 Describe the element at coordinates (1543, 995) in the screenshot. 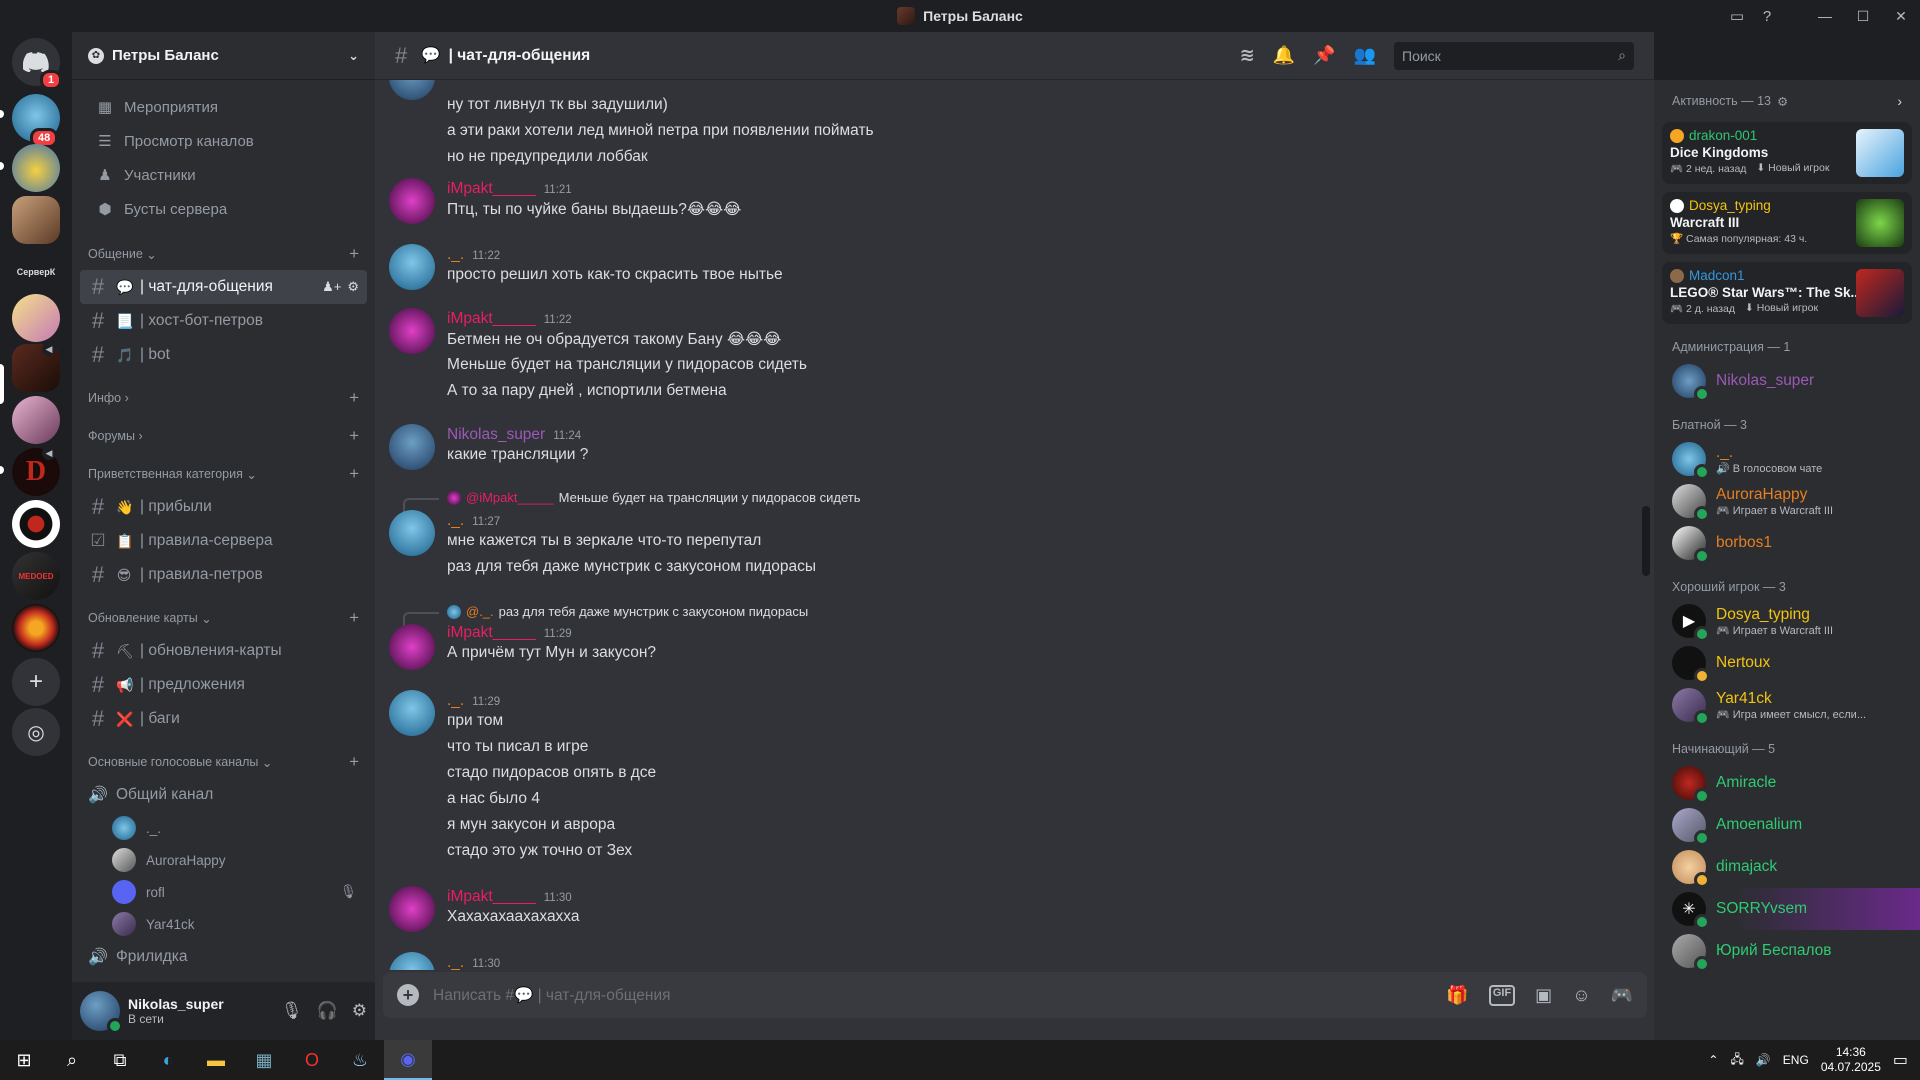

I see `sticker-icon: ▣` at that location.